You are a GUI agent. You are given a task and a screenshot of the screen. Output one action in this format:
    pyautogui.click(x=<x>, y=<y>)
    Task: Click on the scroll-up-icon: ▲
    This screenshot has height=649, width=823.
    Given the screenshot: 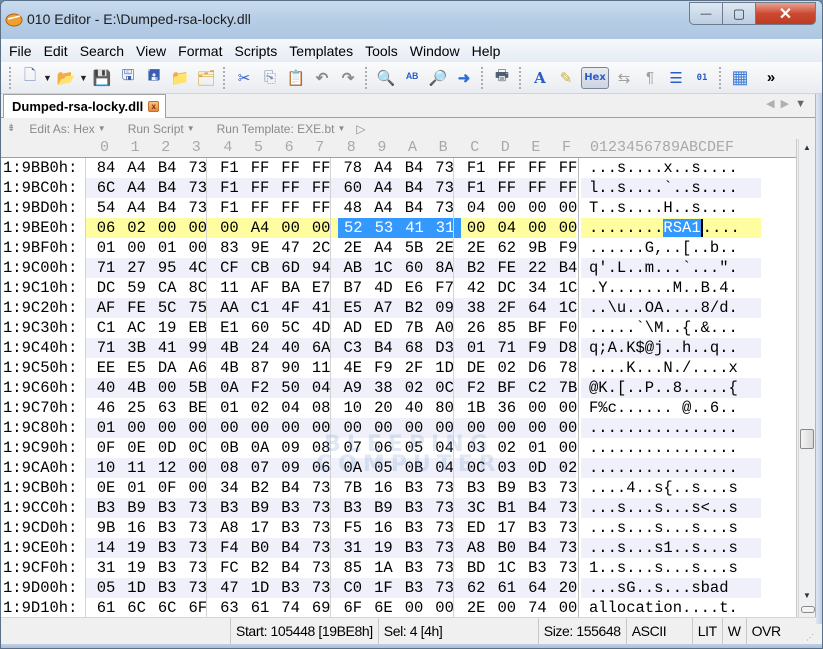 What is the action you would take?
    pyautogui.click(x=807, y=147)
    